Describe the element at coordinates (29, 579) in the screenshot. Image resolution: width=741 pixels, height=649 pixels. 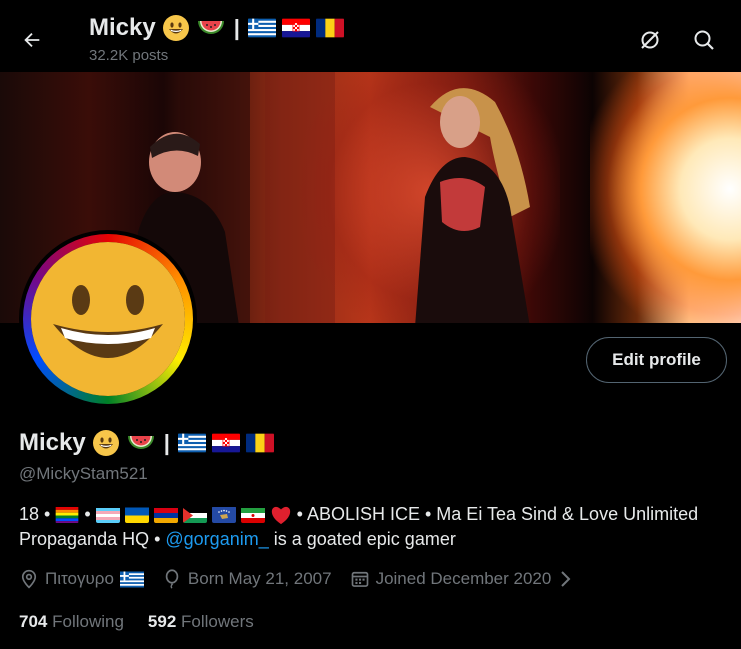
I see `location-pin-icon` at that location.